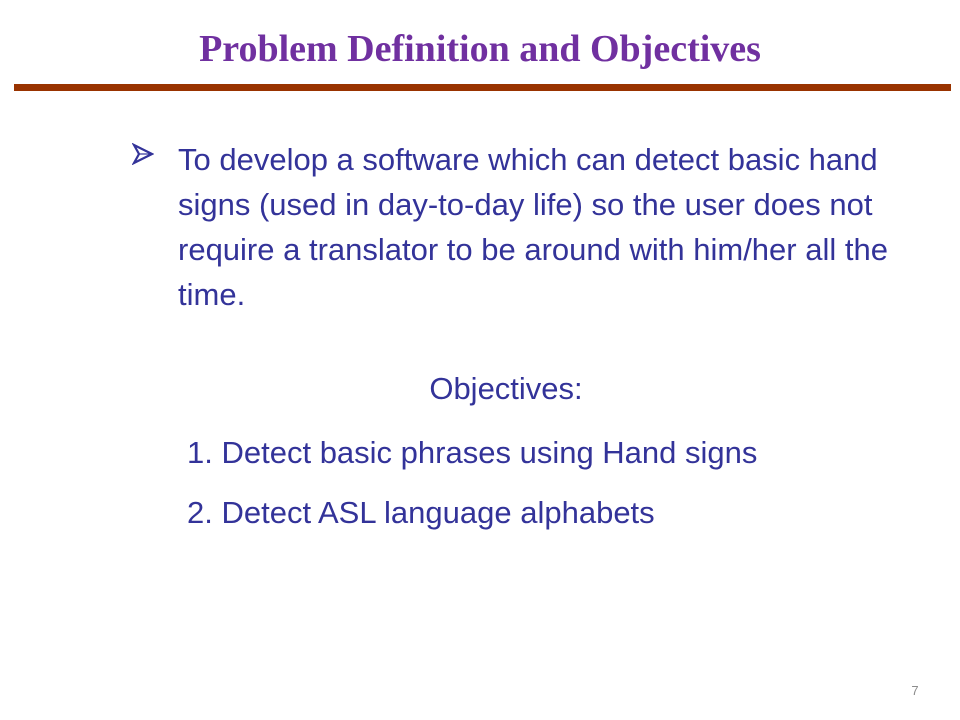 The image size is (960, 720). Describe the element at coordinates (200, 452) in the screenshot. I see `objective-number: 1.` at that location.